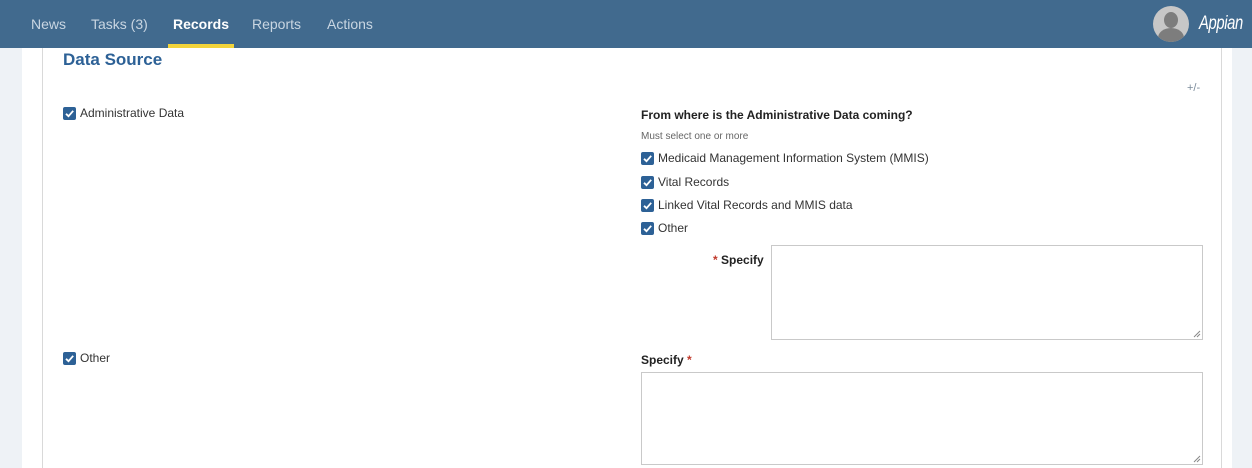 The height and width of the screenshot is (468, 1252). Describe the element at coordinates (1242, 258) in the screenshot. I see `page-gutter-right` at that location.